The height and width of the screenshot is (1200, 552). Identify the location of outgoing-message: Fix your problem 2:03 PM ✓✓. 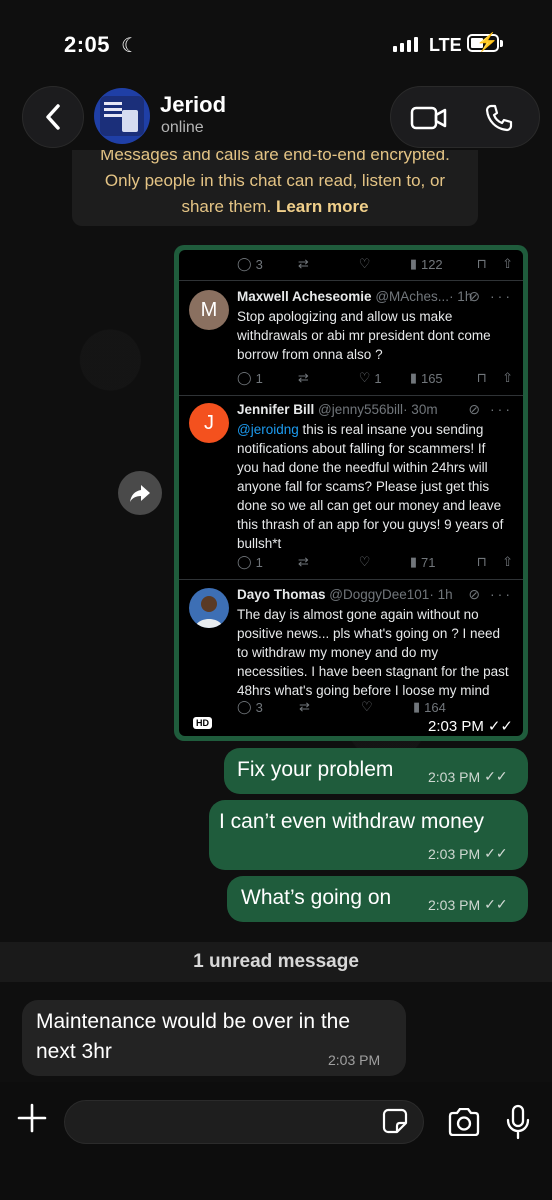
(376, 771).